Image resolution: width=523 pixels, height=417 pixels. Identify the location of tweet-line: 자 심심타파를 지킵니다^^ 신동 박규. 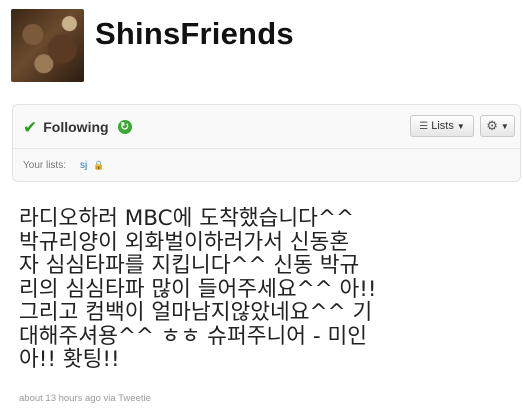
(189, 265).